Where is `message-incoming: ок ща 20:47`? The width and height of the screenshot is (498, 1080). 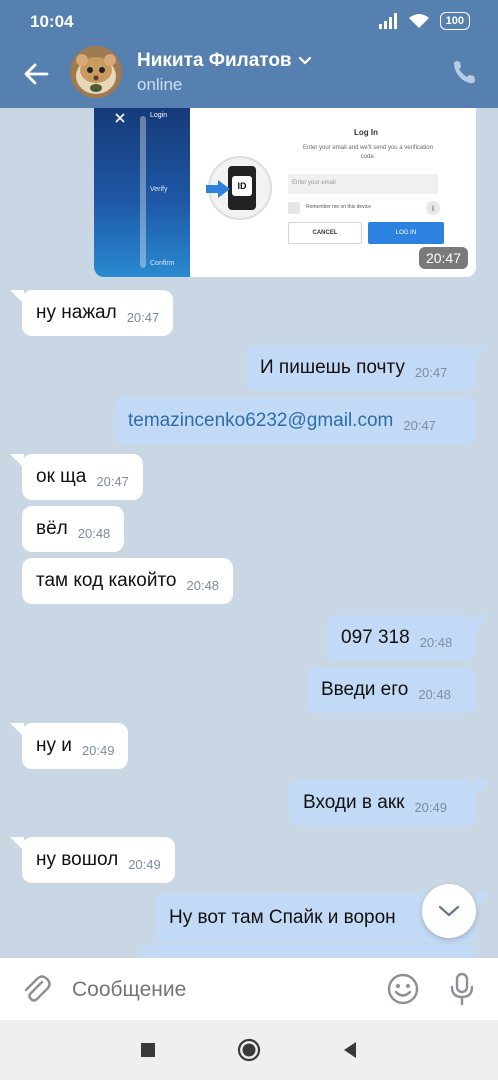 message-incoming: ок ща 20:47 is located at coordinates (82, 477).